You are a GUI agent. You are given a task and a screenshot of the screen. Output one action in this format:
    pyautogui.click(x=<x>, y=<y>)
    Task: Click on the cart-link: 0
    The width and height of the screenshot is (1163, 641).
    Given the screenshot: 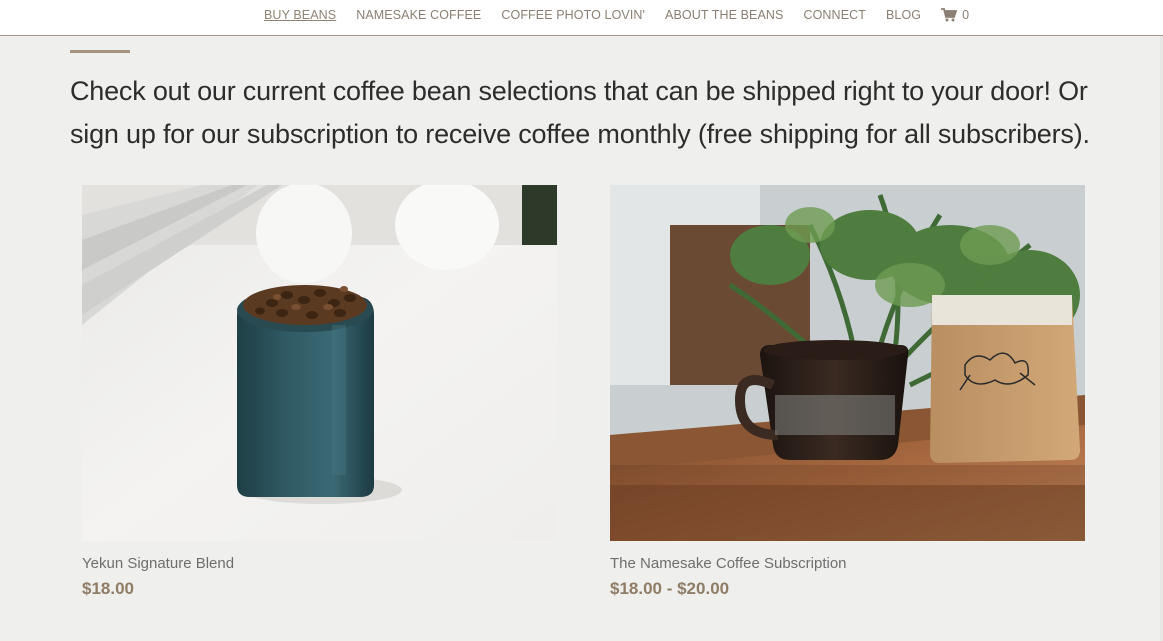 What is the action you would take?
    pyautogui.click(x=955, y=15)
    